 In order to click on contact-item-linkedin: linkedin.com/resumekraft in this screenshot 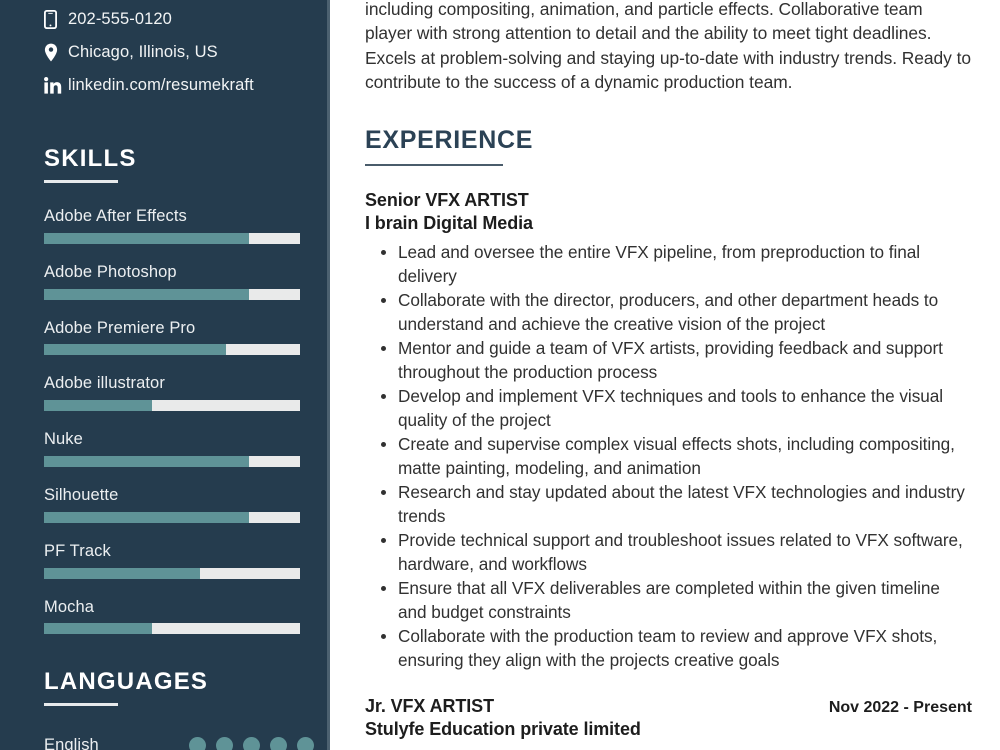, I will do `click(172, 85)`.